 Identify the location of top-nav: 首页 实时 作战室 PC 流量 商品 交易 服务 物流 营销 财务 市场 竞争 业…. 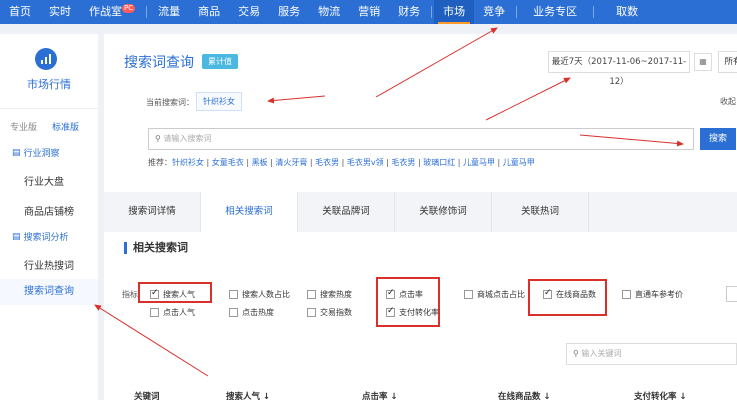
(368, 12).